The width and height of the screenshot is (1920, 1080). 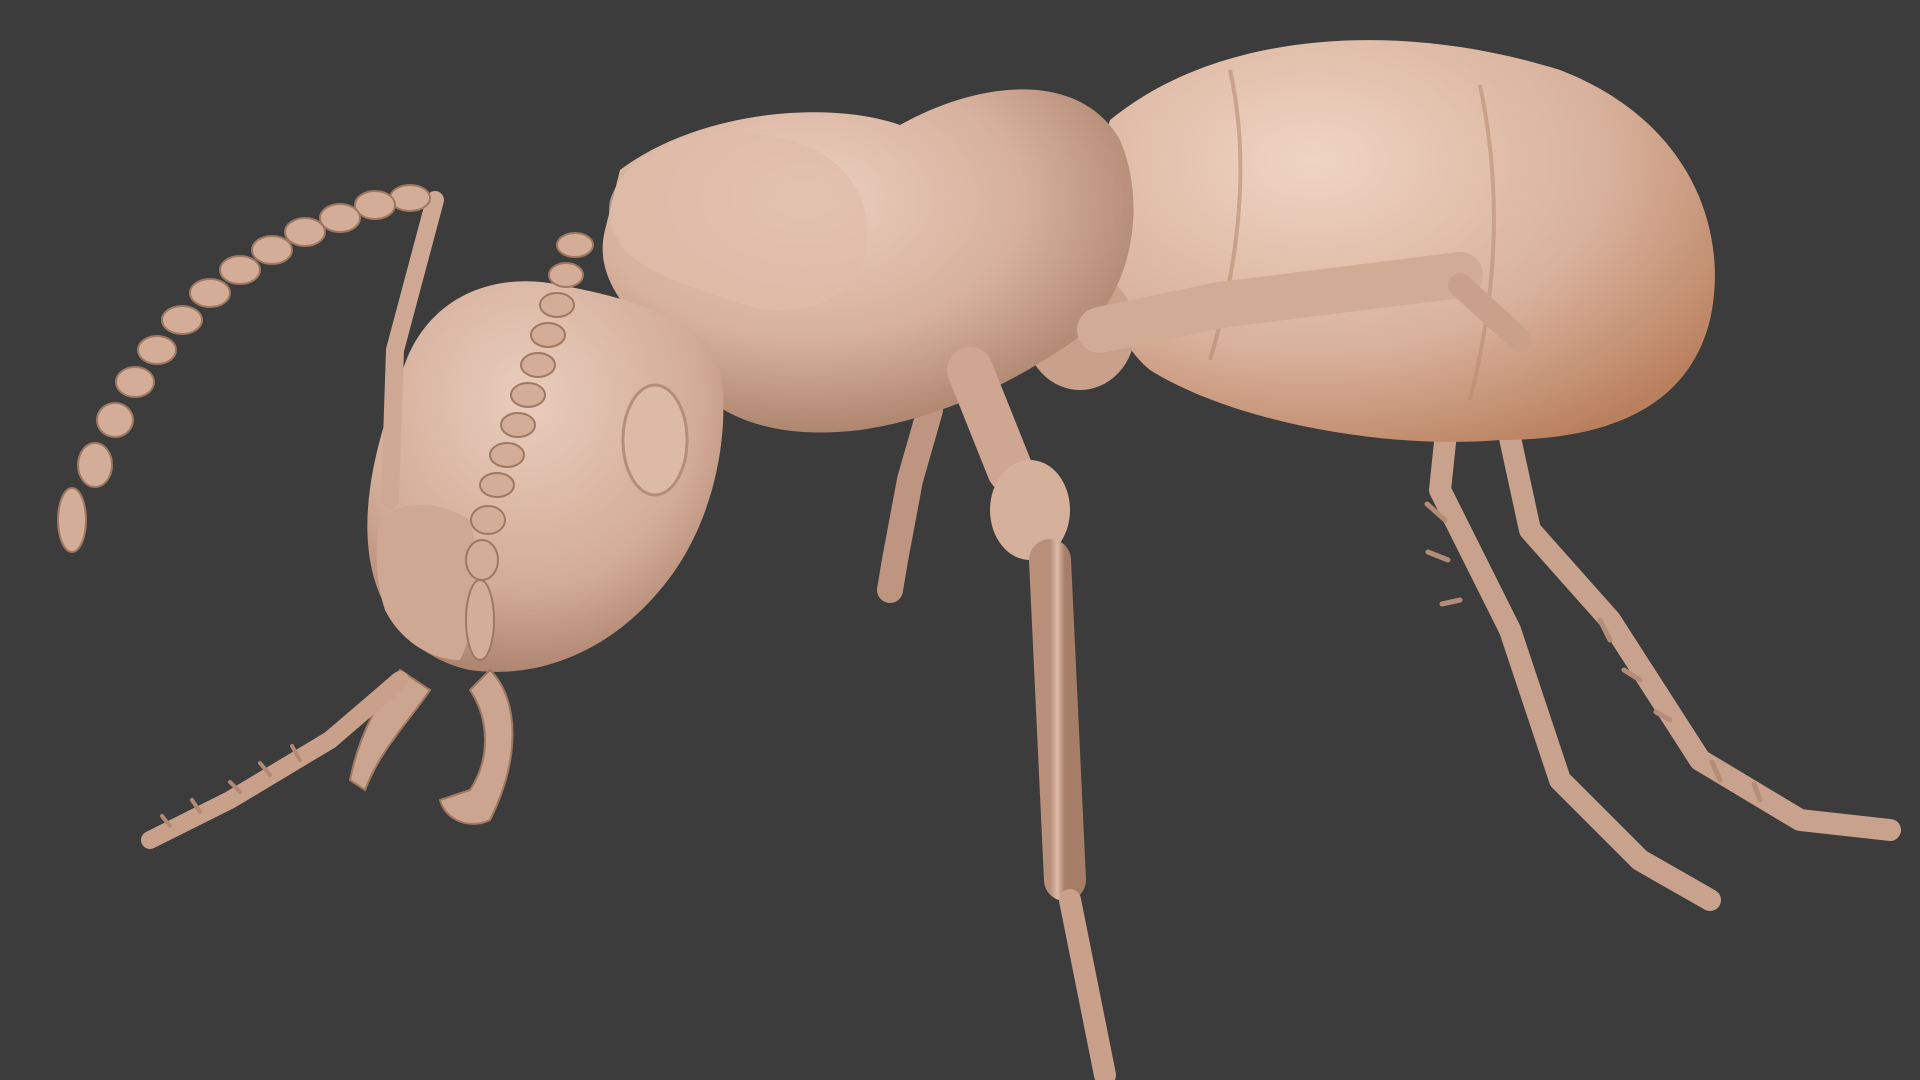 What do you see at coordinates (426, 582) in the screenshot?
I see `clypeus` at bounding box center [426, 582].